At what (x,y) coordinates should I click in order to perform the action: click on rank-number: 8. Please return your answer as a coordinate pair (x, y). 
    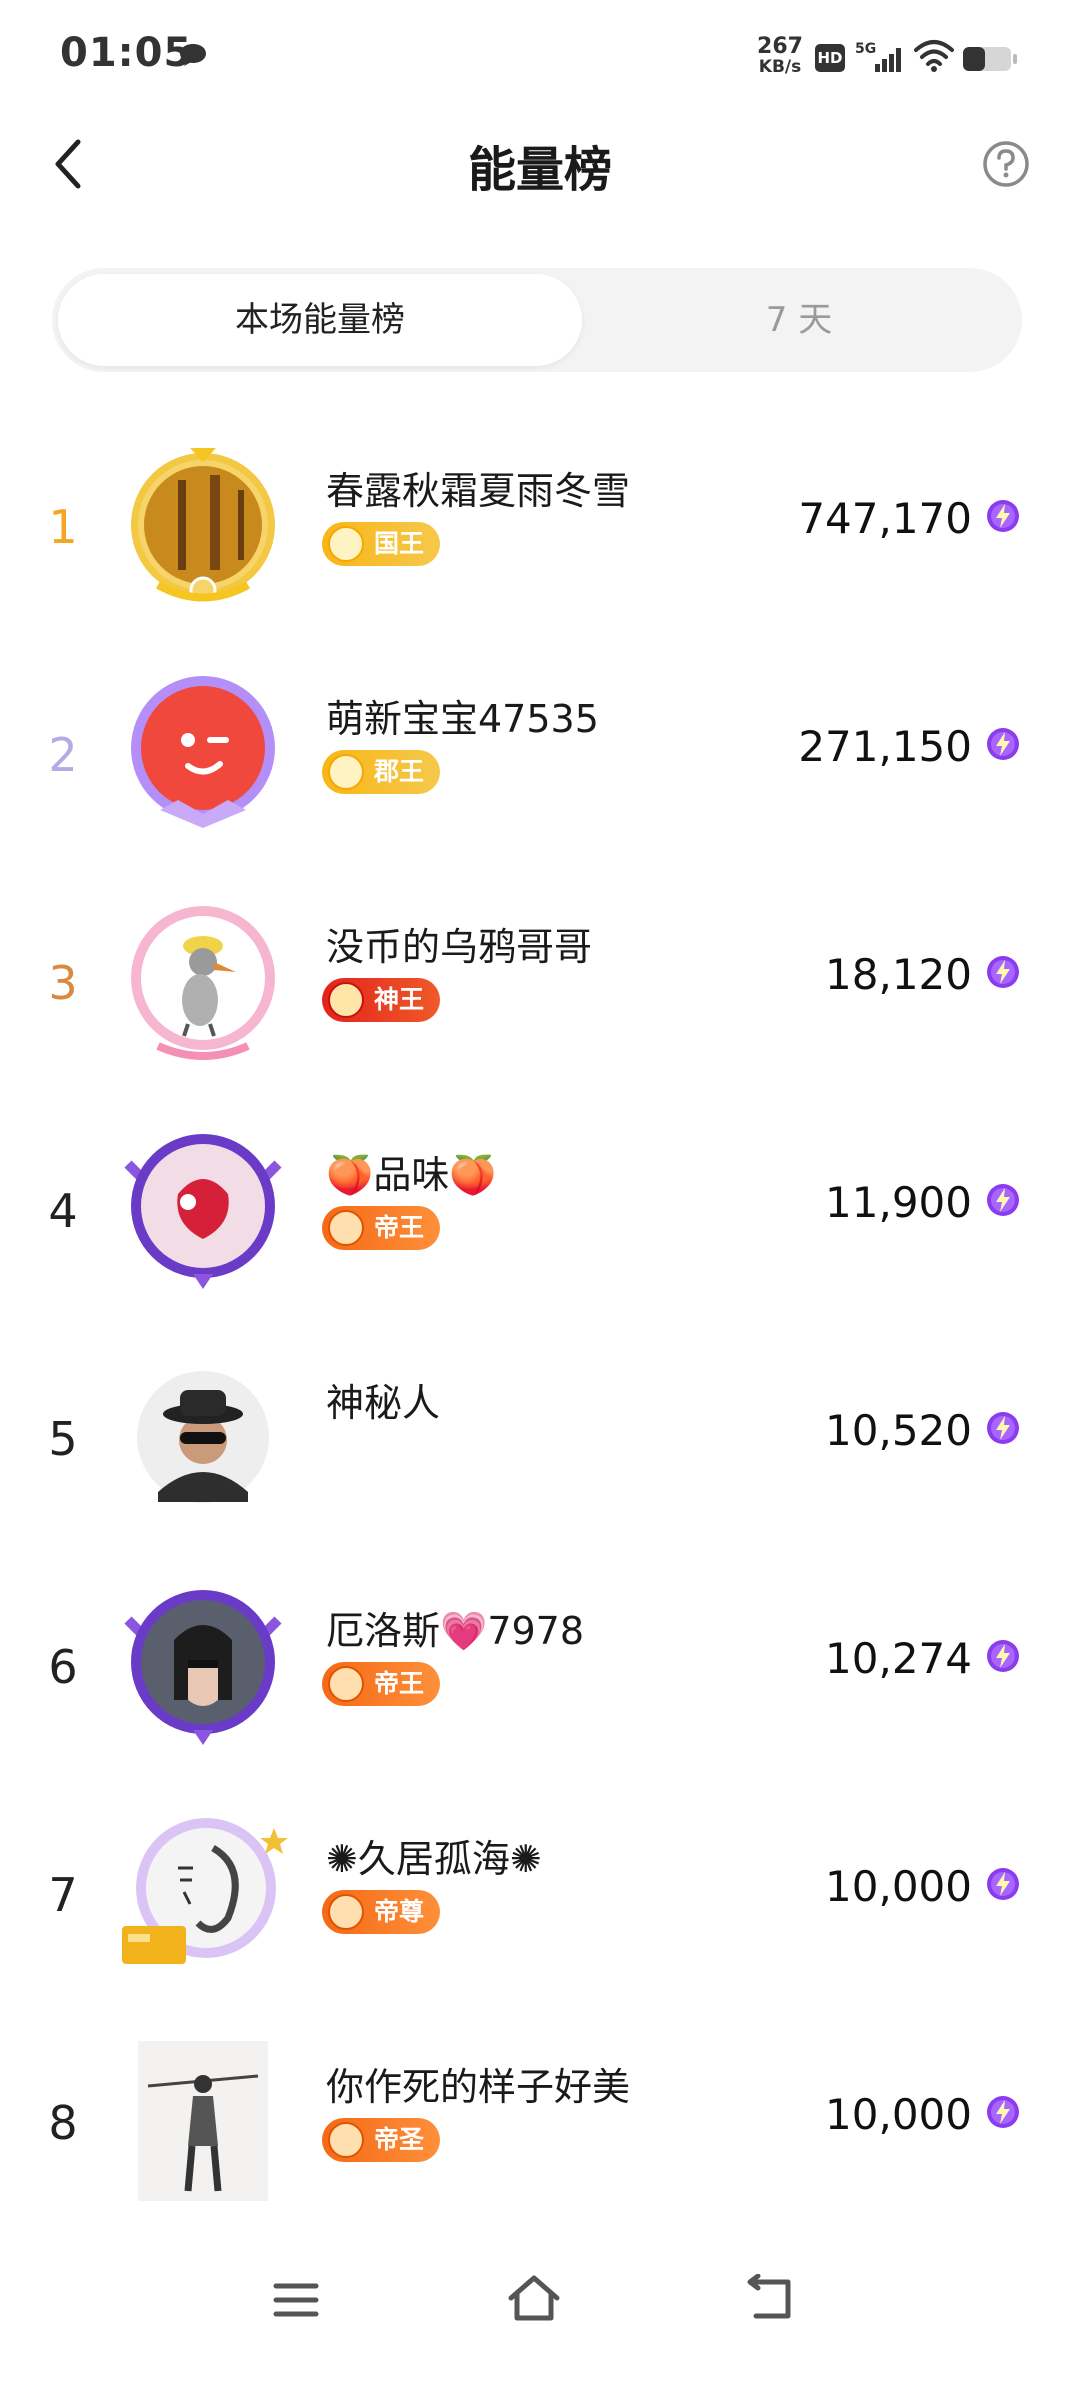
    Looking at the image, I should click on (63, 2123).